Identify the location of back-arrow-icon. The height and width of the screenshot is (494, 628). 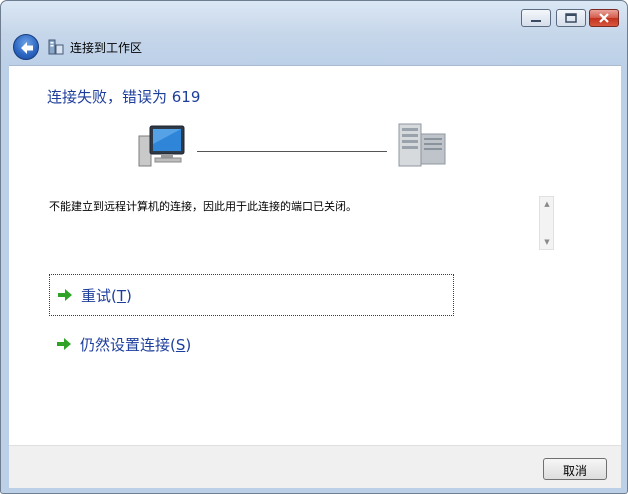
(27, 48).